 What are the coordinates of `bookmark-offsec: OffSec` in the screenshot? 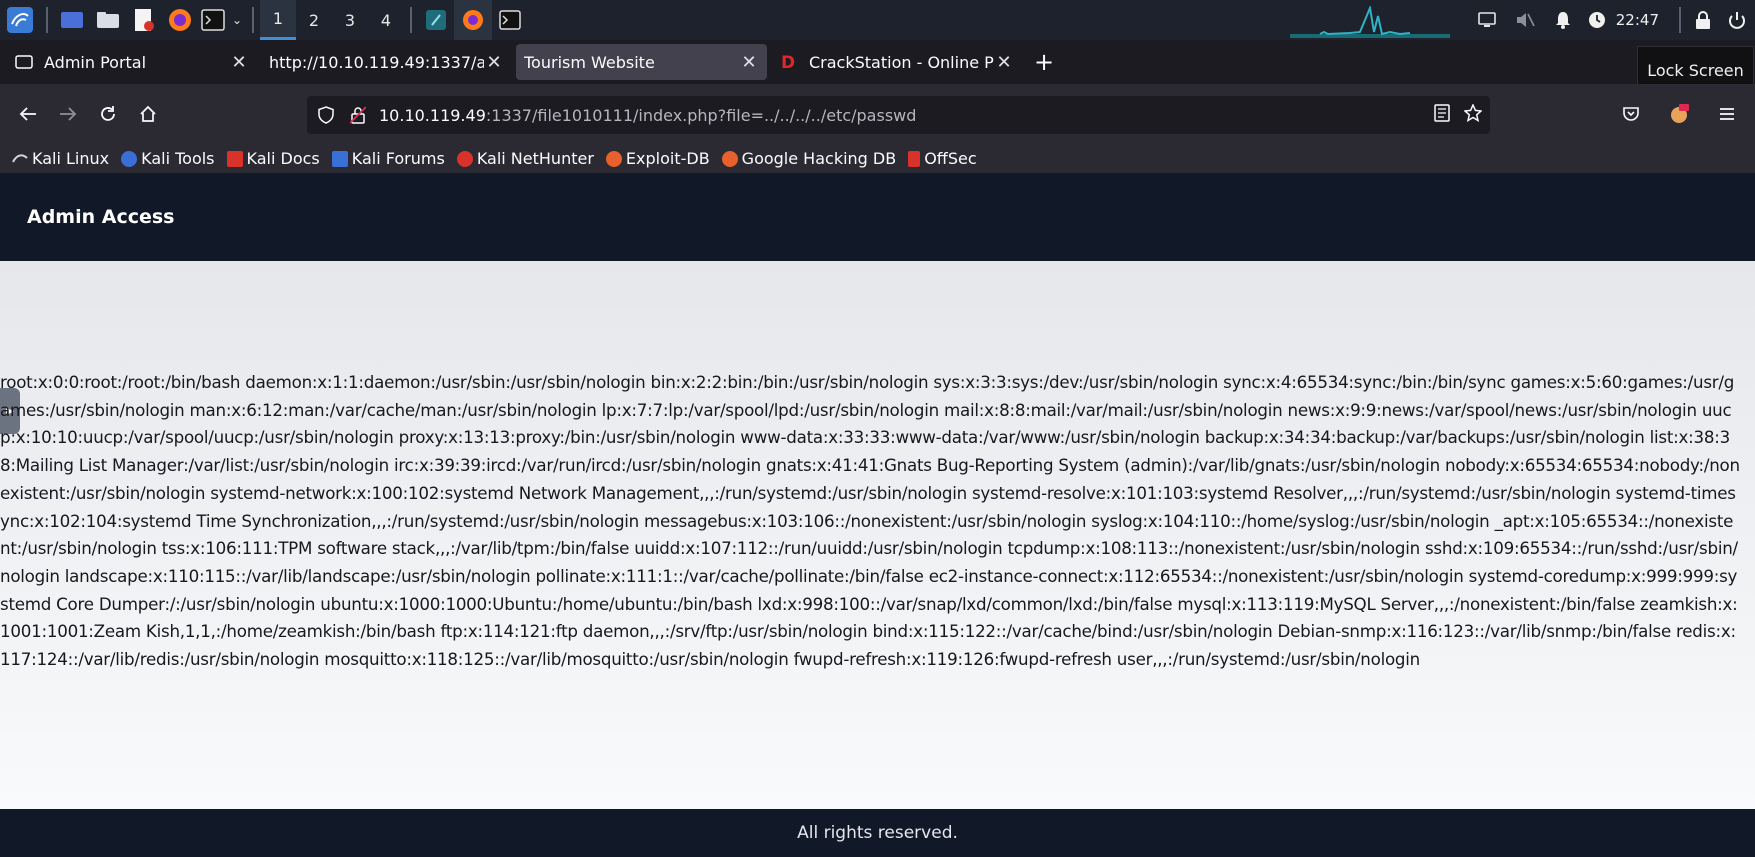 It's located at (942, 158).